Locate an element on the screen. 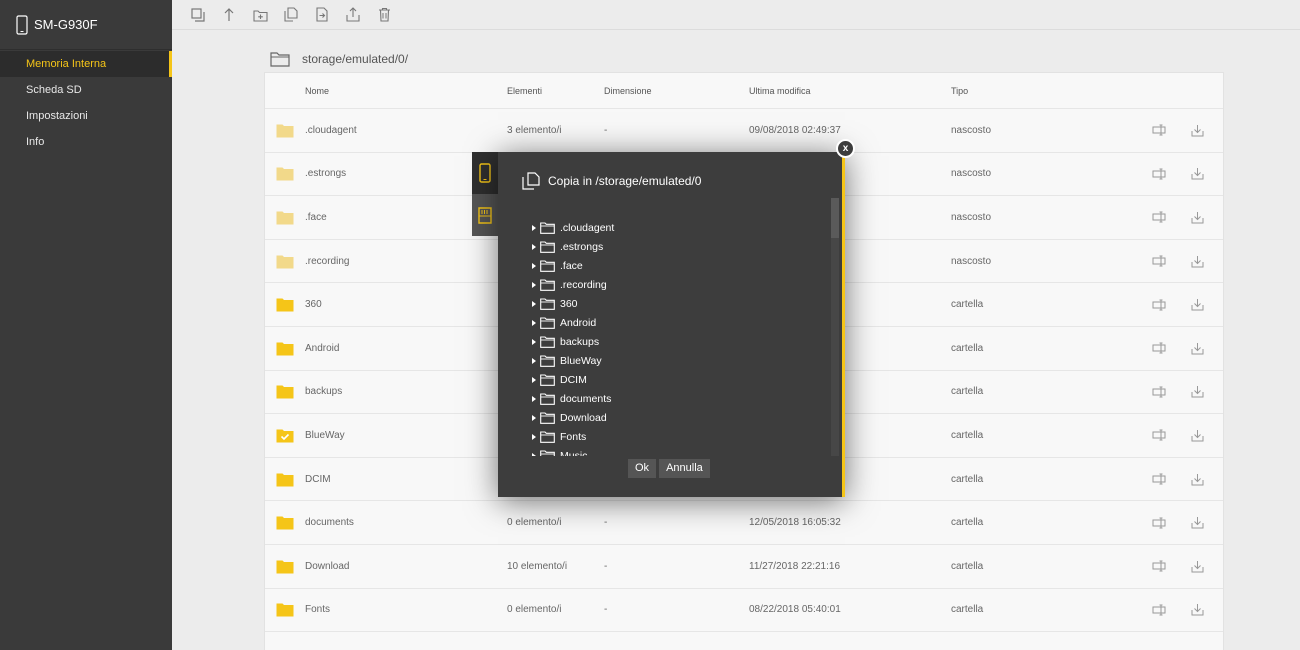 This screenshot has height=650, width=1300. file-name: Download is located at coordinates (406, 566).